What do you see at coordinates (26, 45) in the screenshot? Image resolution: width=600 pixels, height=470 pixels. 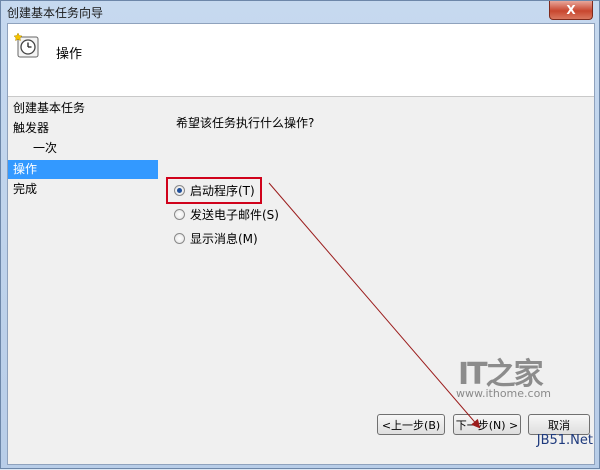 I see `task-clock-icon` at bounding box center [26, 45].